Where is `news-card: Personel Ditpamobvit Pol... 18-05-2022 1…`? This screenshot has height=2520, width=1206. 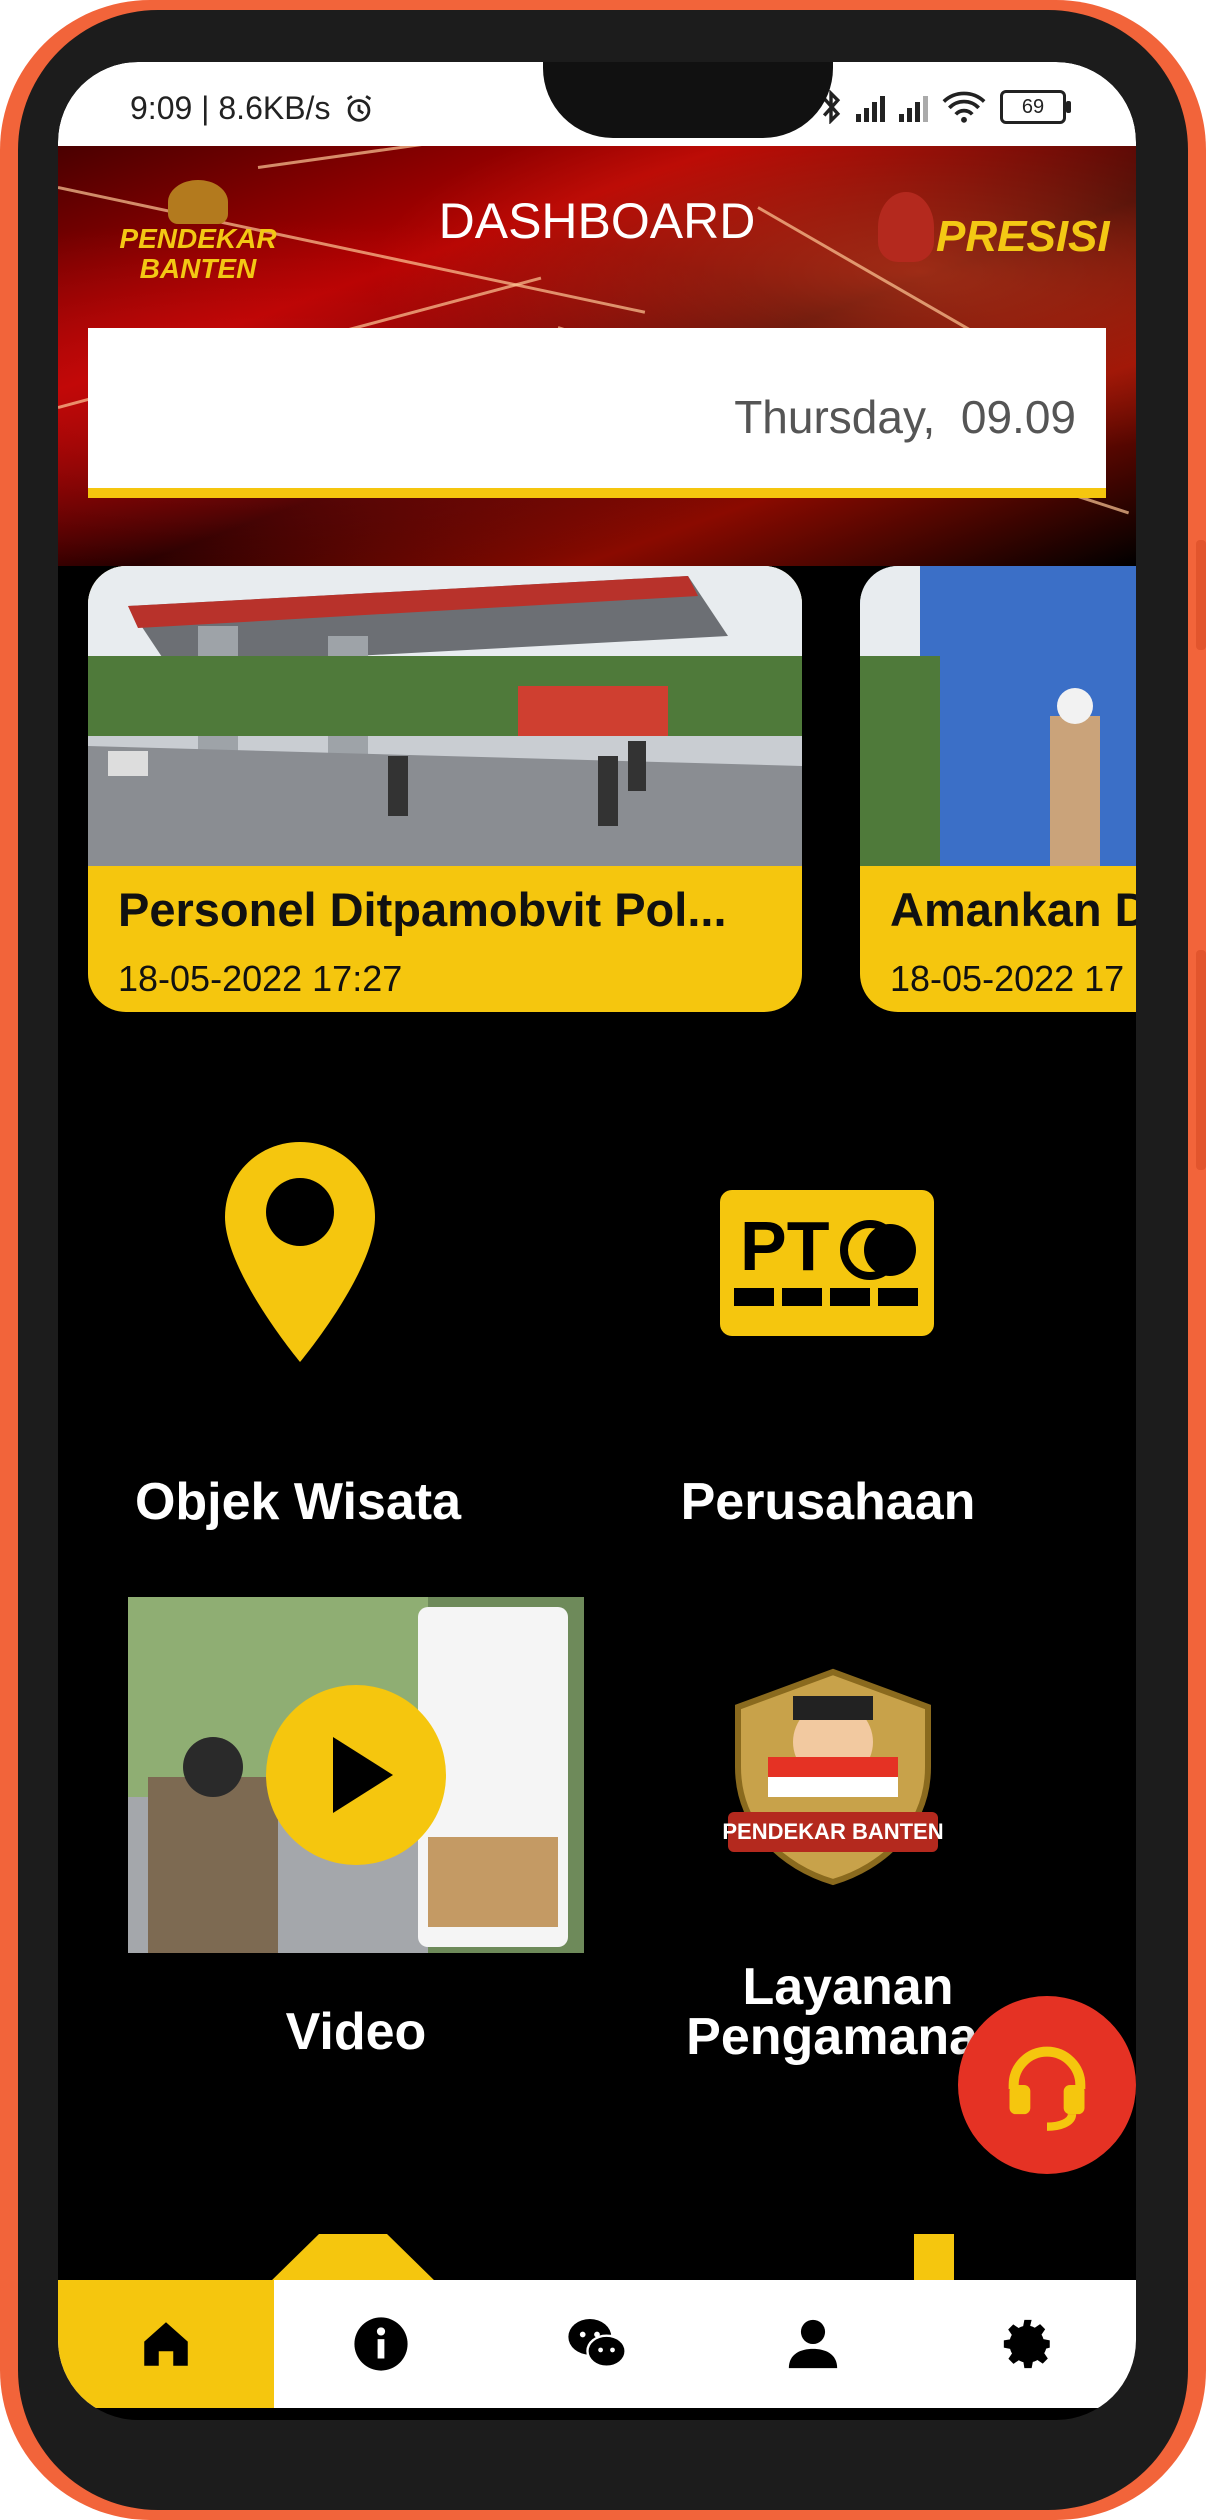 news-card: Personel Ditpamobvit Pol... 18-05-2022 1… is located at coordinates (445, 789).